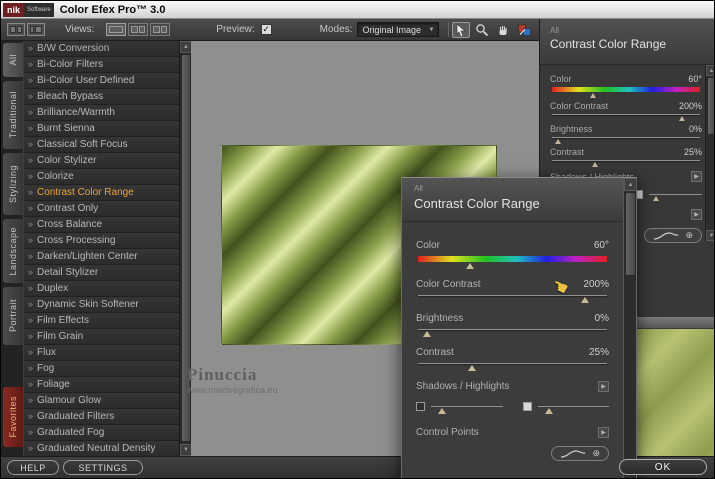 Image resolution: width=715 pixels, height=479 pixels. What do you see at coordinates (527, 406) in the screenshot?
I see `highlights-swatch` at bounding box center [527, 406].